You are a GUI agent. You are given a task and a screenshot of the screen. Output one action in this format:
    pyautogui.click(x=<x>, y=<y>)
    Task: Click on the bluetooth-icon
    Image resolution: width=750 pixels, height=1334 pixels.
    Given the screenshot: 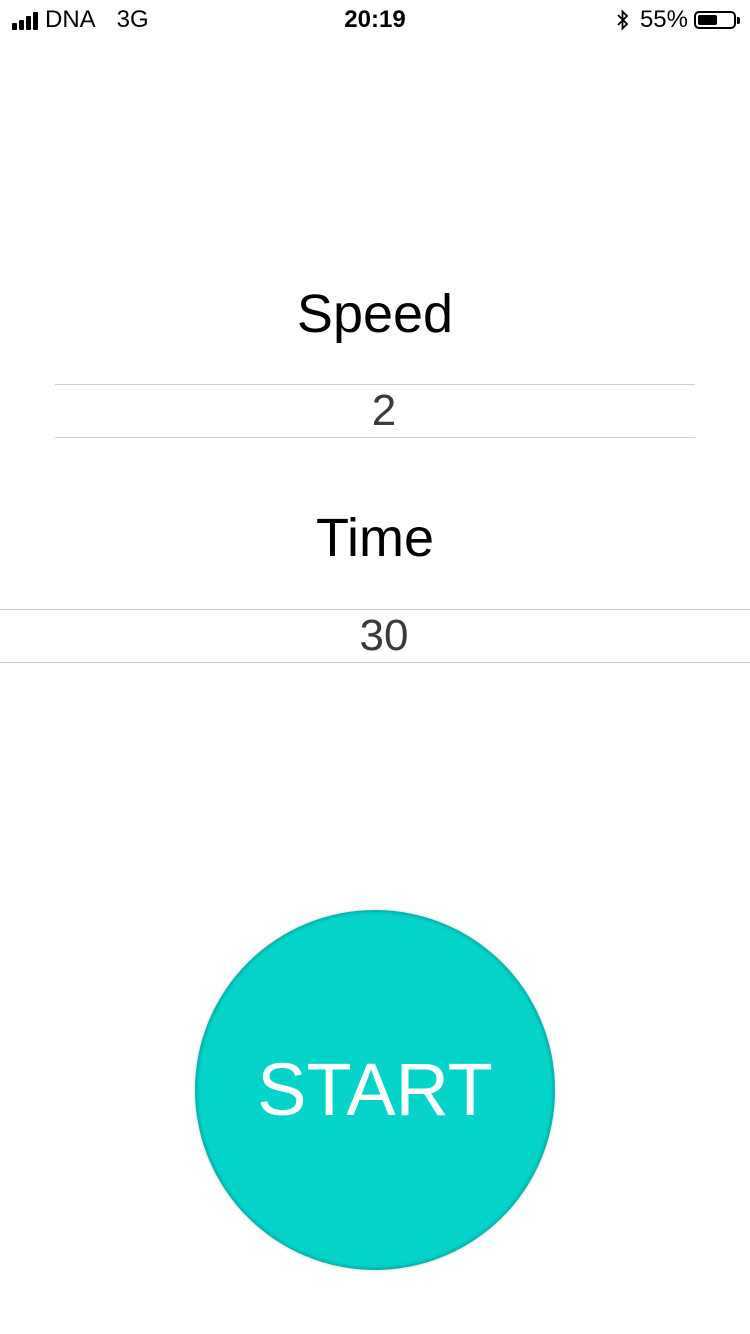 What is the action you would take?
    pyautogui.click(x=623, y=20)
    